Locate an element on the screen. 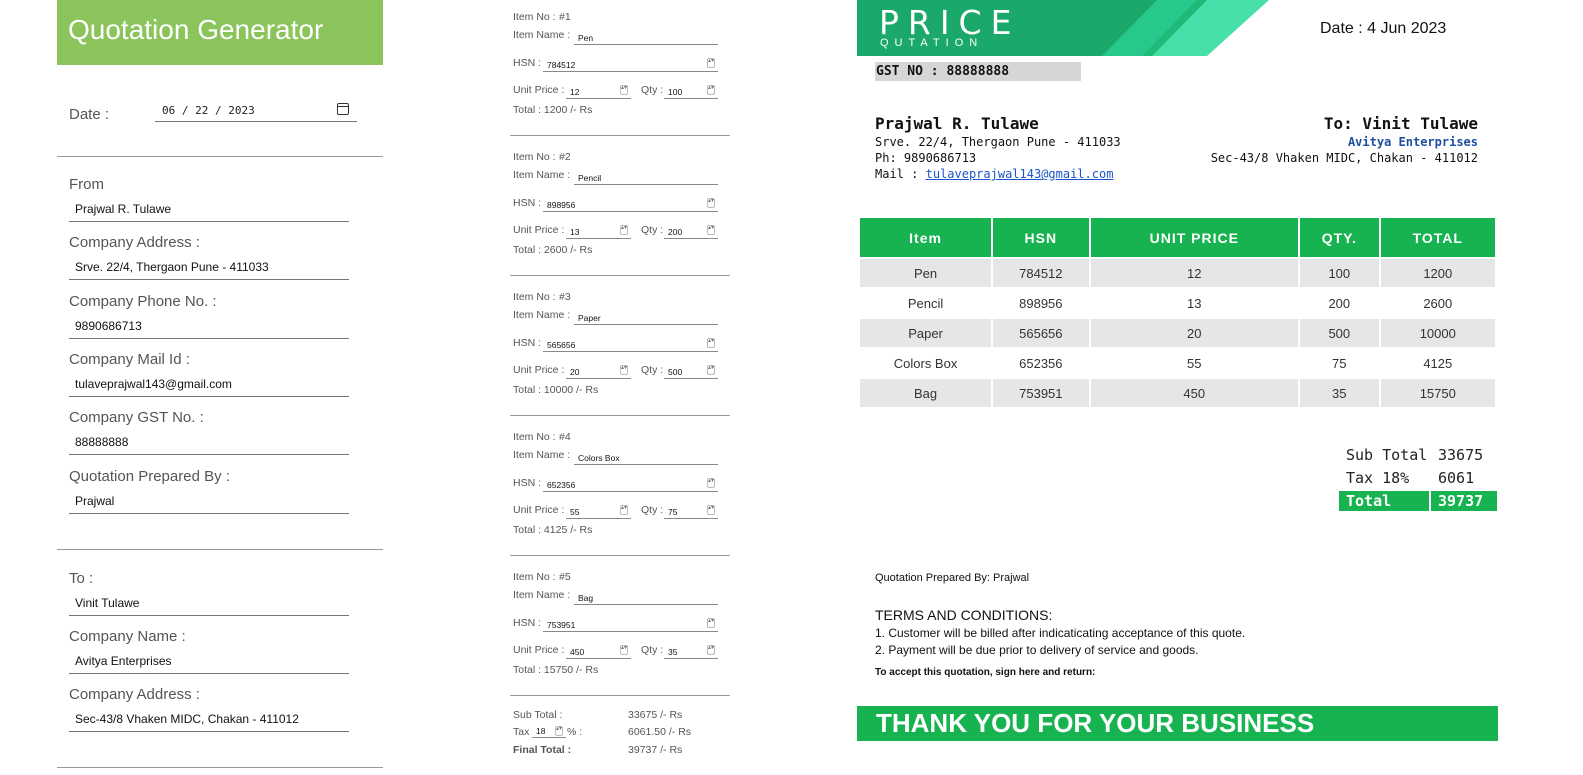 The width and height of the screenshot is (1583, 775). from-input: Prajwal R. Tulawe is located at coordinates (209, 210).